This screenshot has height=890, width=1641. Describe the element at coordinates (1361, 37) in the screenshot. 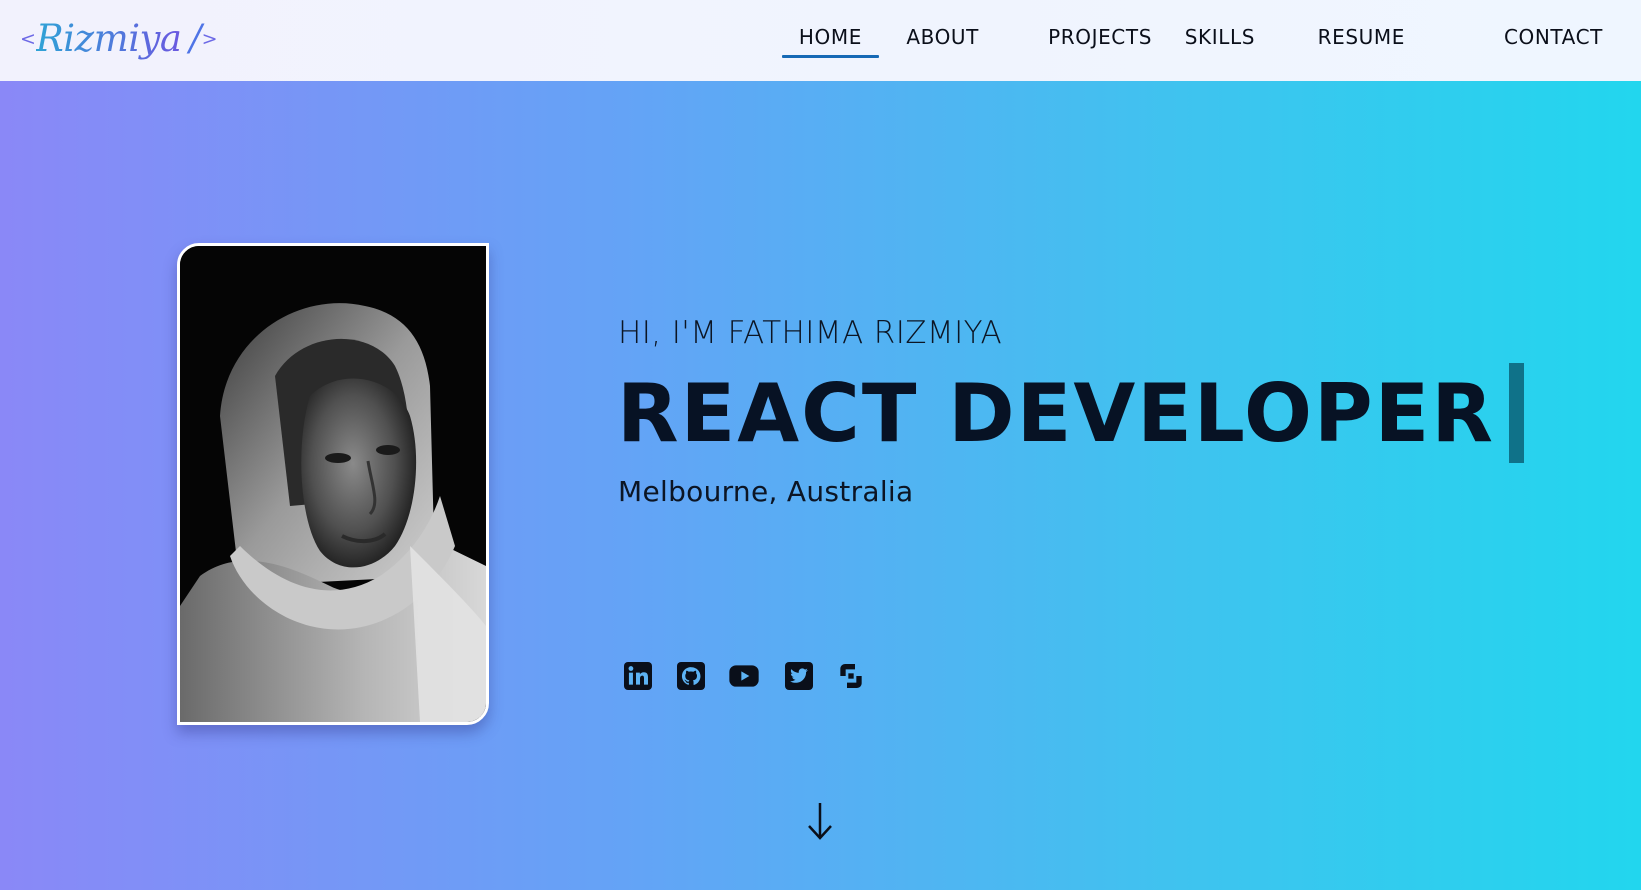

I see `nav-item-resume: RESUME` at that location.